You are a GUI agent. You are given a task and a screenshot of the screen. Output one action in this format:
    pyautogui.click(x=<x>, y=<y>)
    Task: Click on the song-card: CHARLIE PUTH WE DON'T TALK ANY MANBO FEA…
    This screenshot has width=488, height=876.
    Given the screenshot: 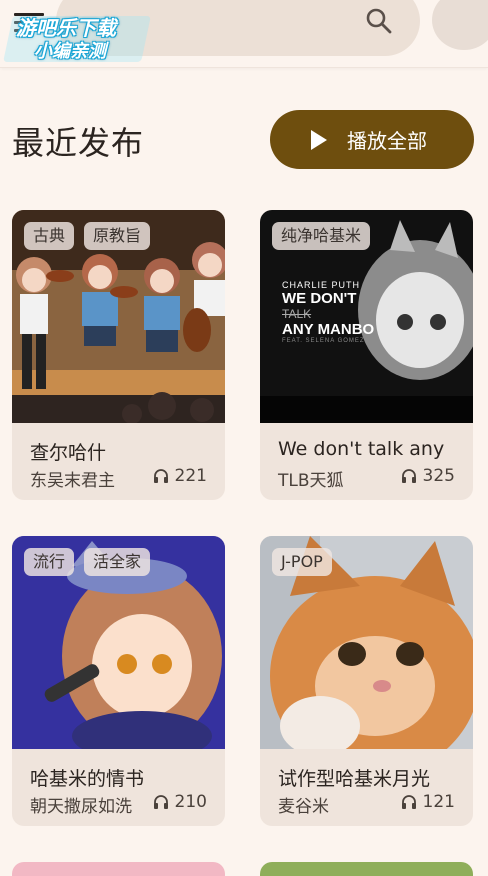 What is the action you would take?
    pyautogui.click(x=366, y=355)
    